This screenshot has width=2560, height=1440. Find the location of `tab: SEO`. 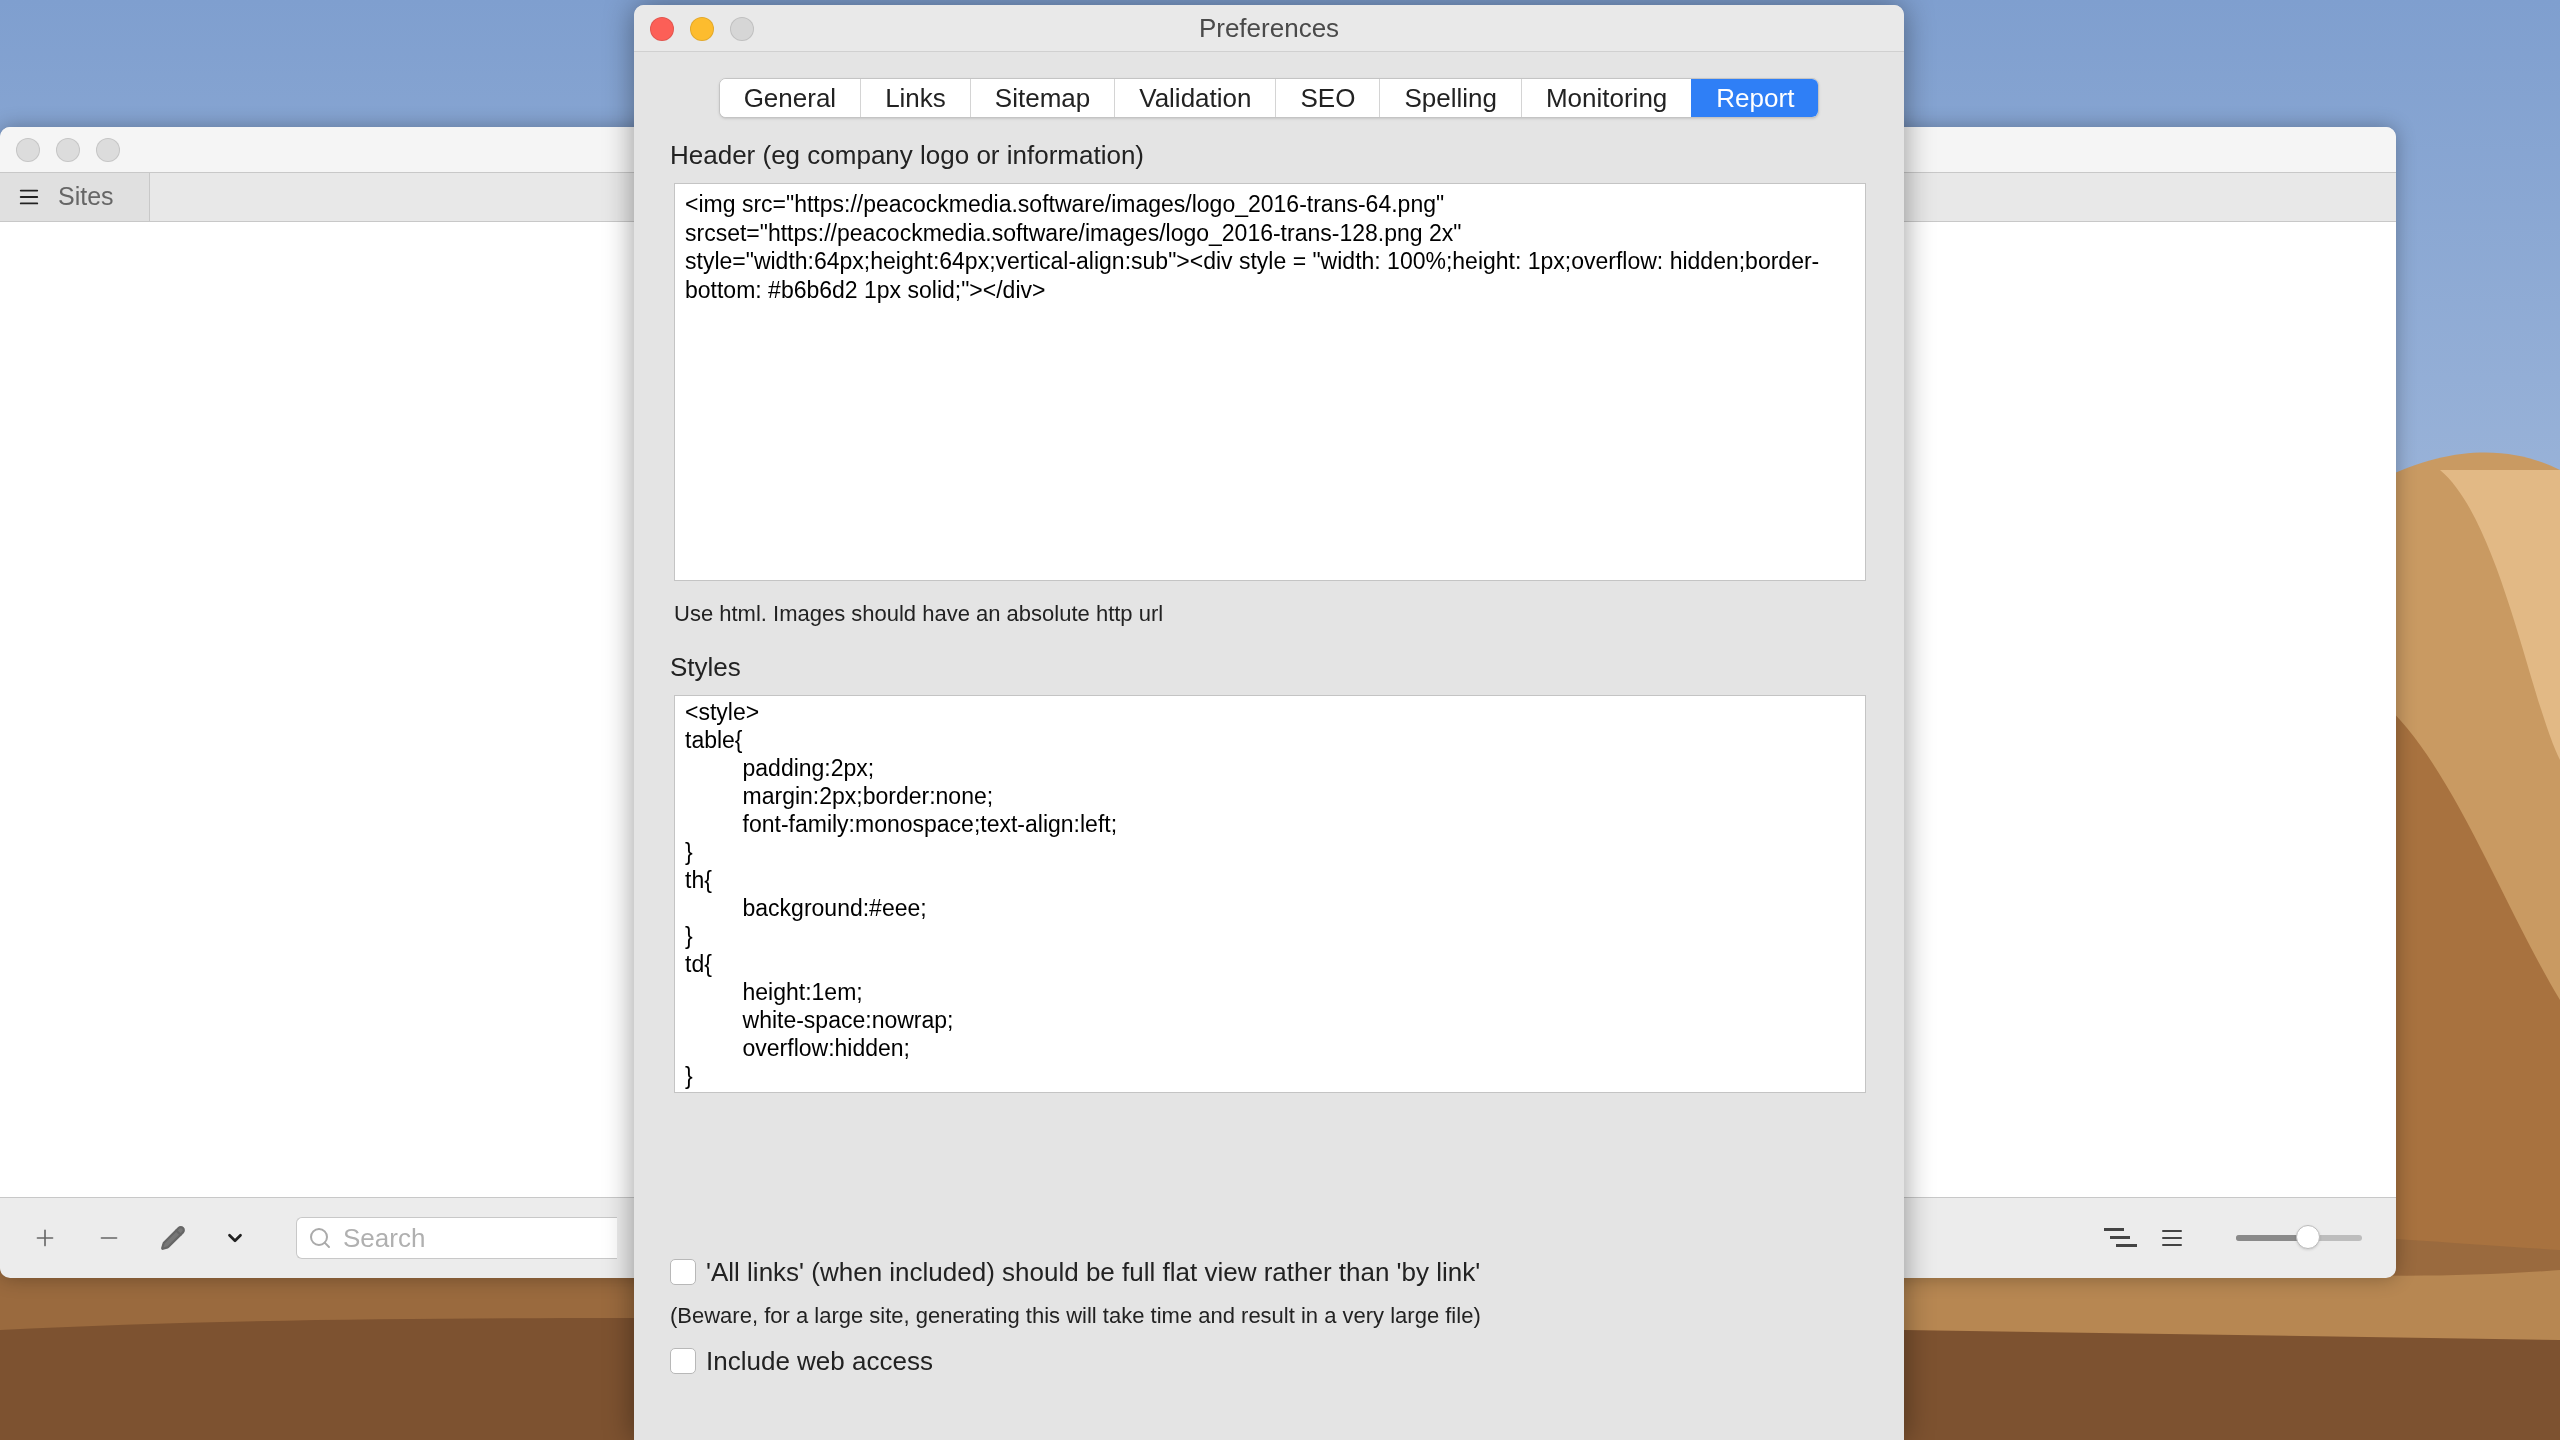

tab: SEO is located at coordinates (1327, 98).